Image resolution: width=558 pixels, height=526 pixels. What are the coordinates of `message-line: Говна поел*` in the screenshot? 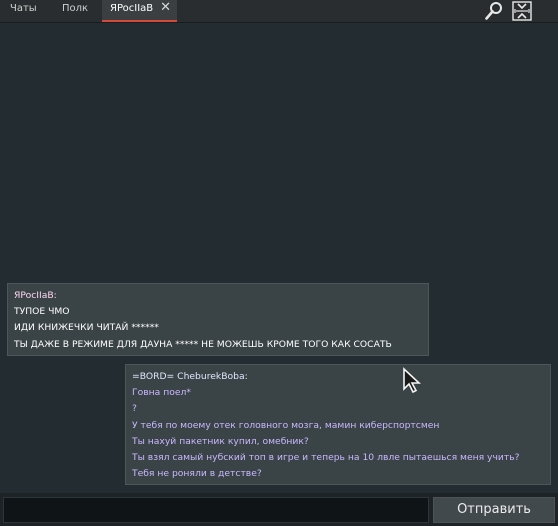 It's located at (161, 393).